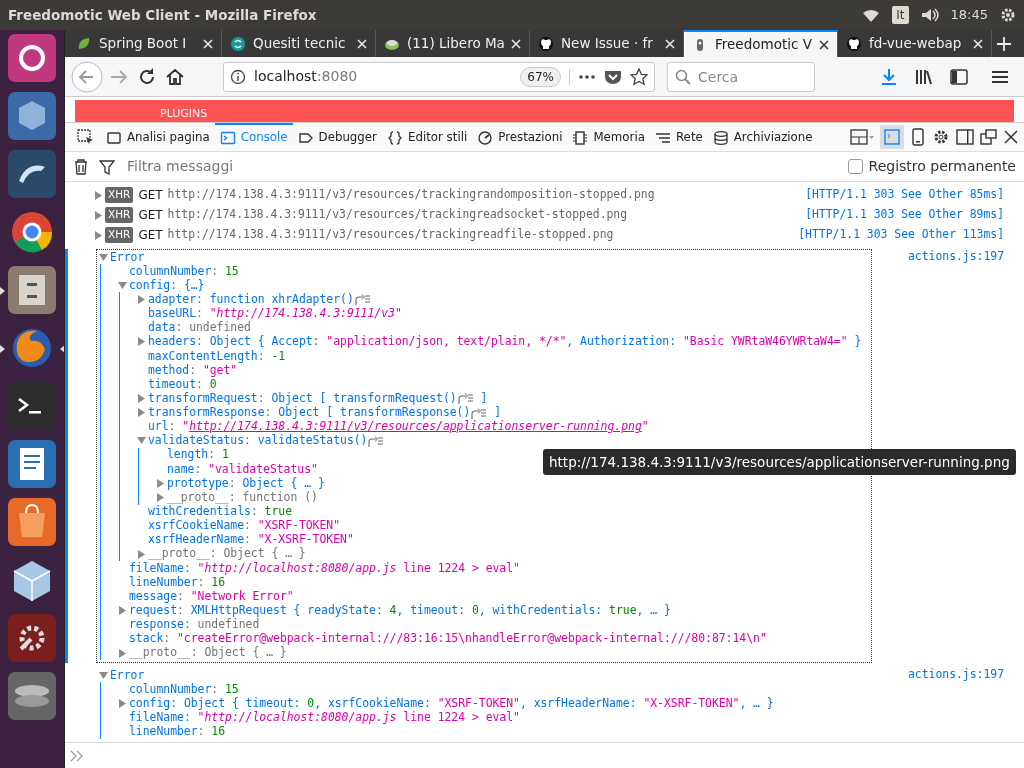  What do you see at coordinates (32, 638) in the screenshot?
I see `wrench-gear-icon` at bounding box center [32, 638].